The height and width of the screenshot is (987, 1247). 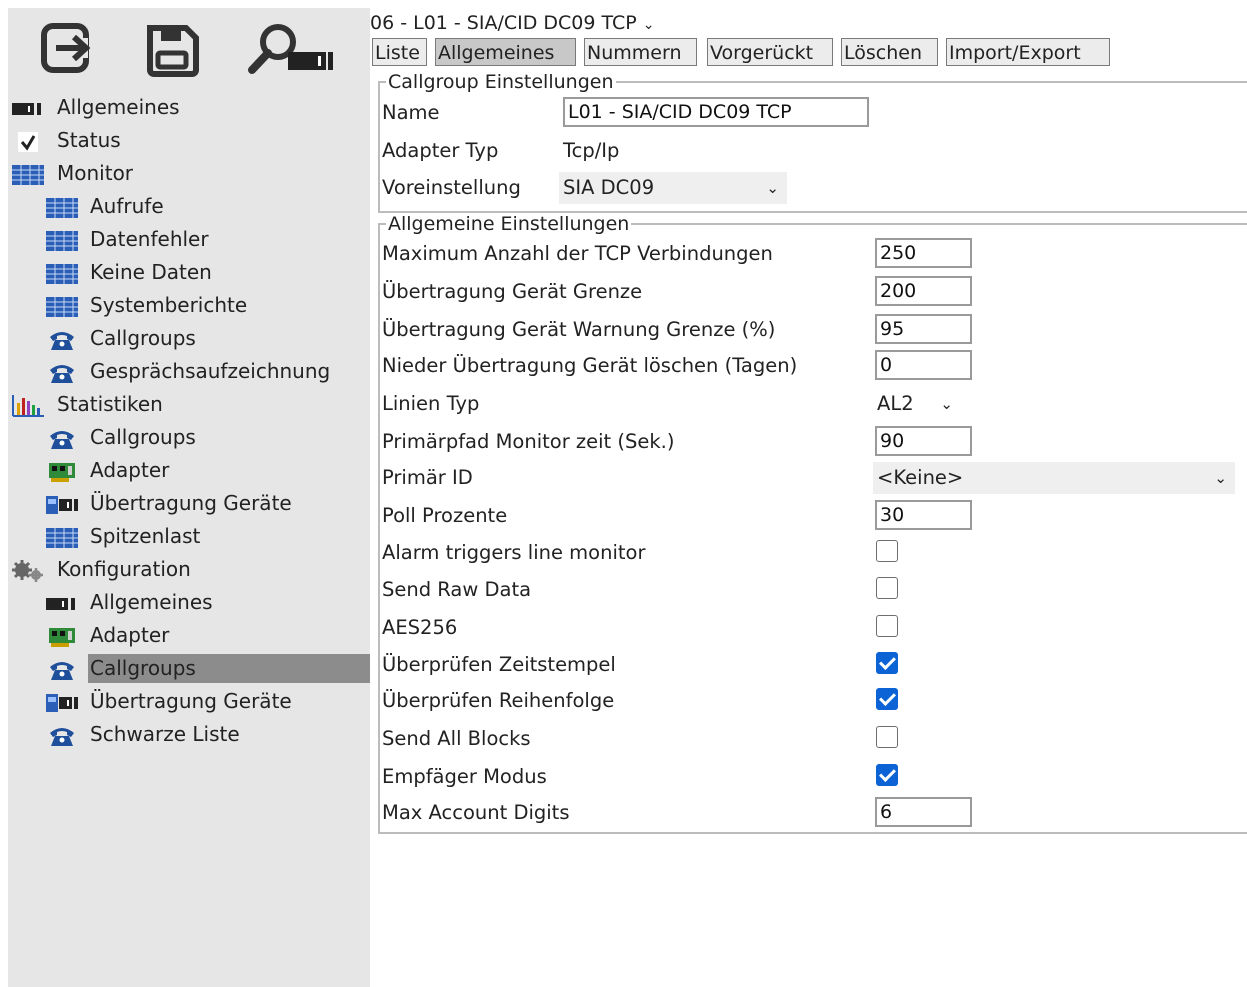 What do you see at coordinates (189, 239) in the screenshot?
I see `nav-datenfehler: Datenfehler` at bounding box center [189, 239].